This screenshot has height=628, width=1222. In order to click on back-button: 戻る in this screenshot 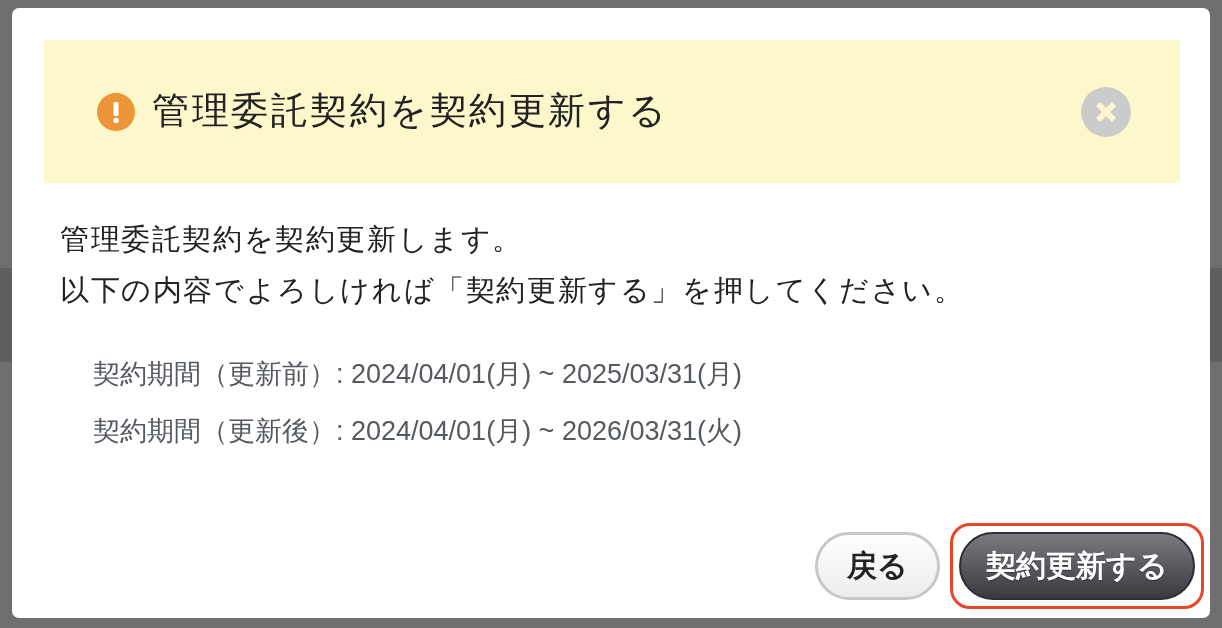, I will do `click(877, 566)`.